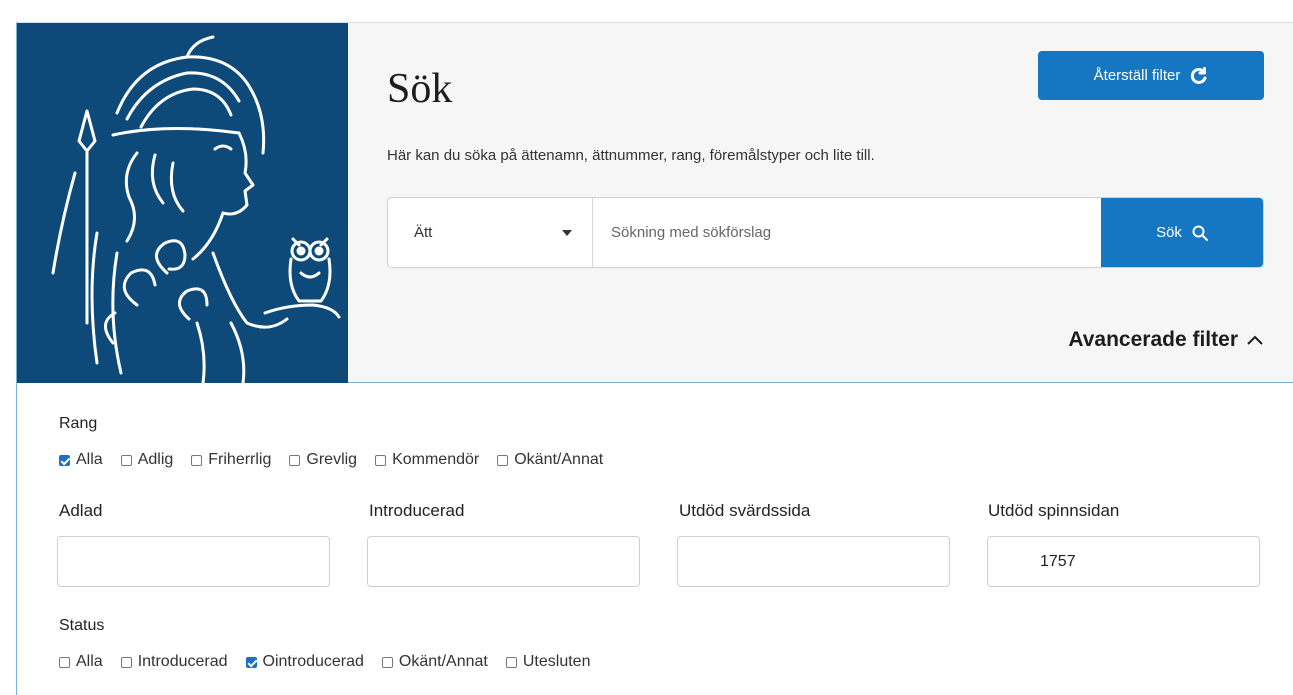 The height and width of the screenshot is (695, 1293). I want to click on refresh-icon, so click(1199, 75).